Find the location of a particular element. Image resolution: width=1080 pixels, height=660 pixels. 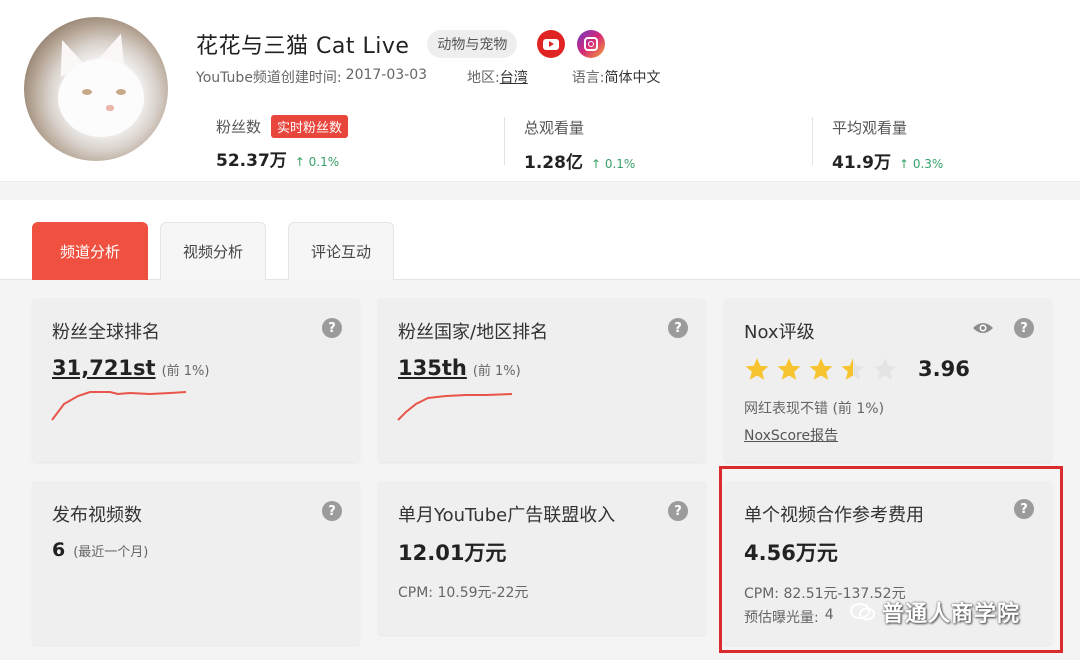

card-title: 单月YouTube广告联盟收入 is located at coordinates (507, 515).